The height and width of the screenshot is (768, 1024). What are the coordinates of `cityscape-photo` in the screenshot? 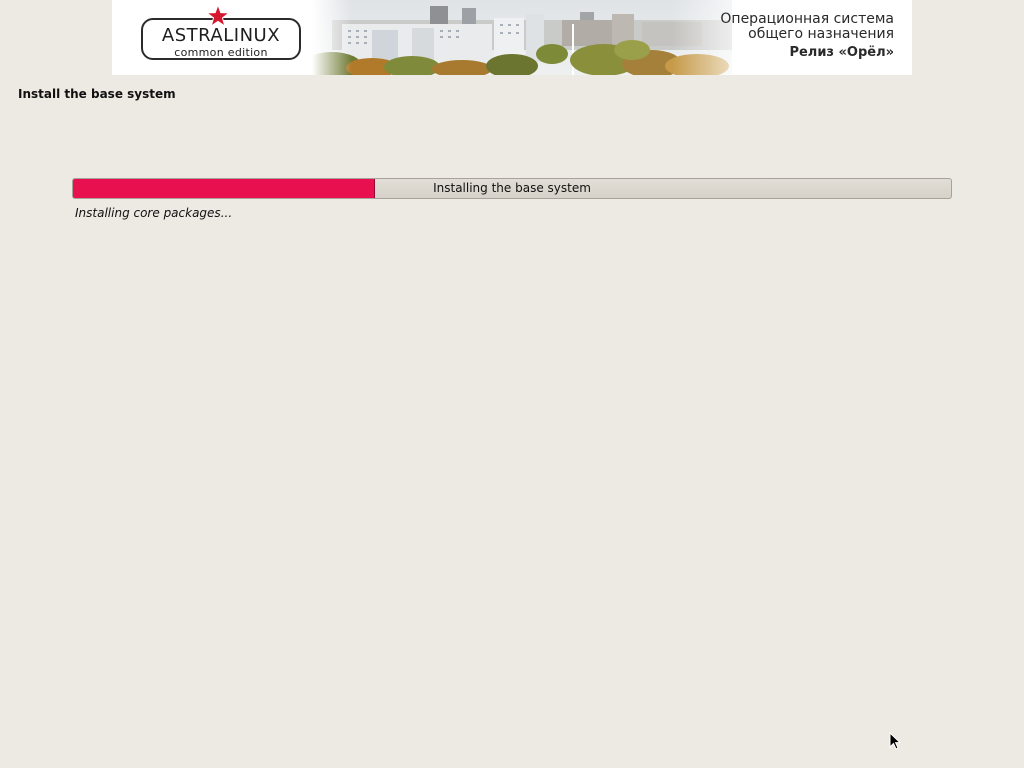 It's located at (522, 37).